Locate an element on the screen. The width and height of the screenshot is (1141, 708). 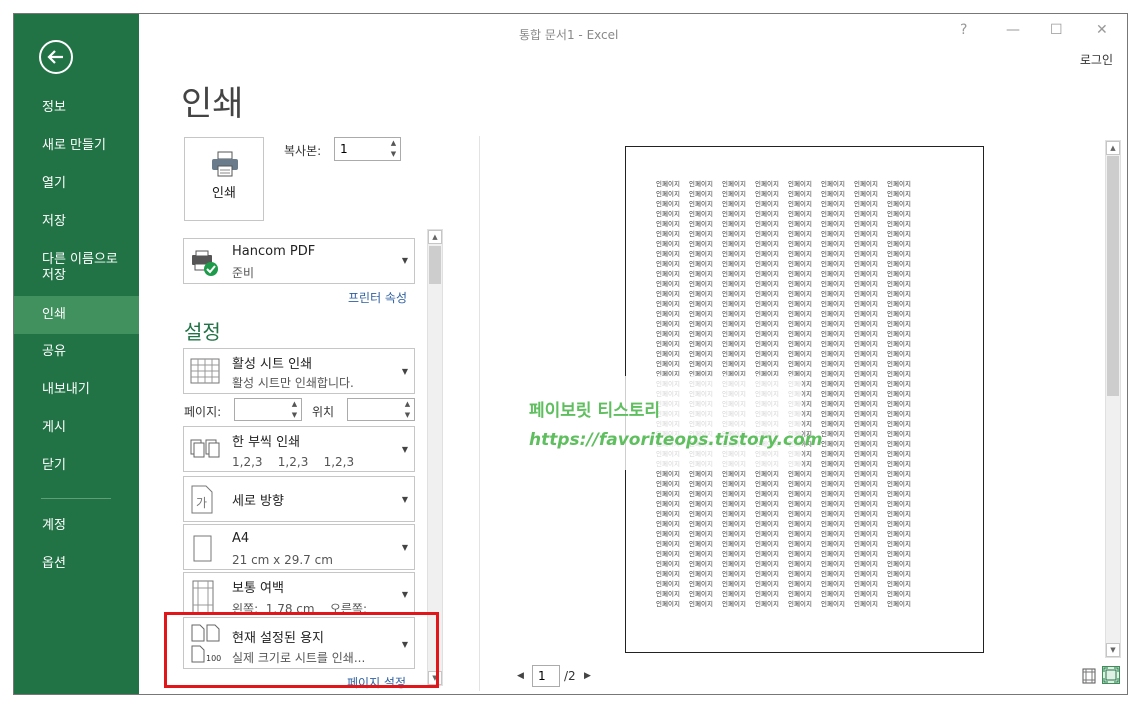
page-number-value: 1 is located at coordinates (542, 676).